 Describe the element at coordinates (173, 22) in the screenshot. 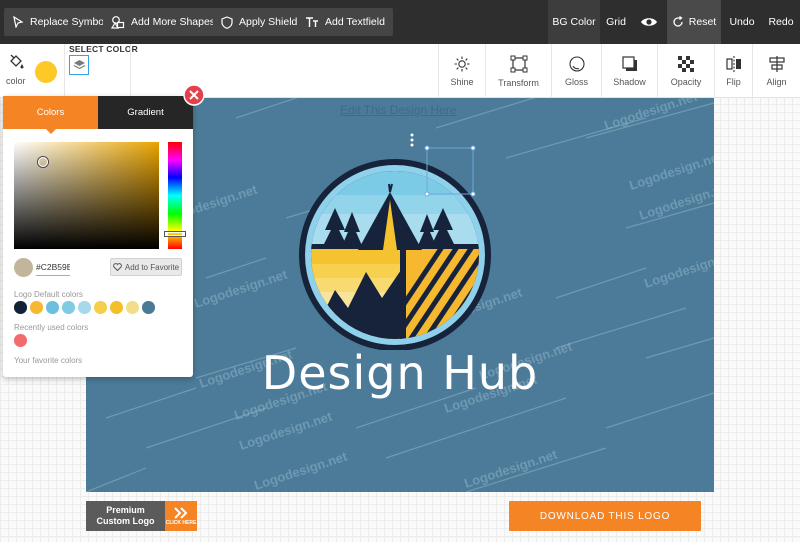

I see `add-shapes-label: Add More Shapes` at that location.